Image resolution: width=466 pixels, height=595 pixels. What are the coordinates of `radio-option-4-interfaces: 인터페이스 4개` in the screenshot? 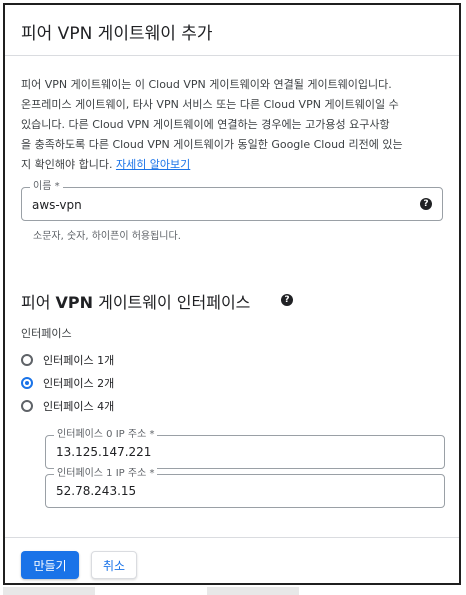 It's located at (67, 406).